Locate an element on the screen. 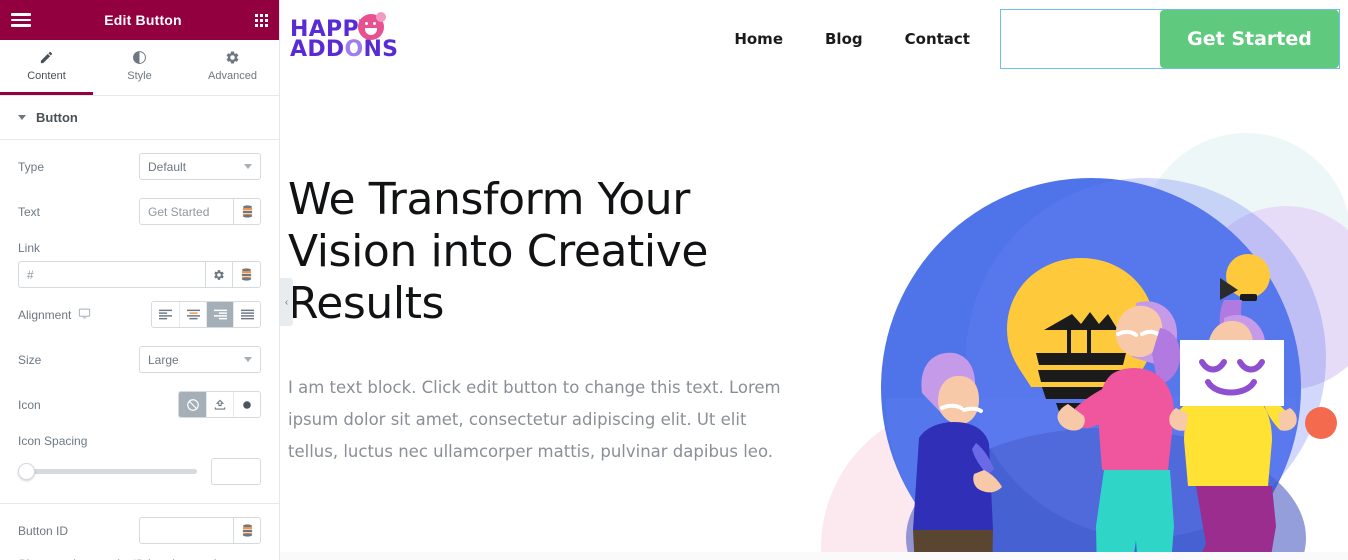 The width and height of the screenshot is (1348, 560). control-link-label: Link is located at coordinates (29, 248).